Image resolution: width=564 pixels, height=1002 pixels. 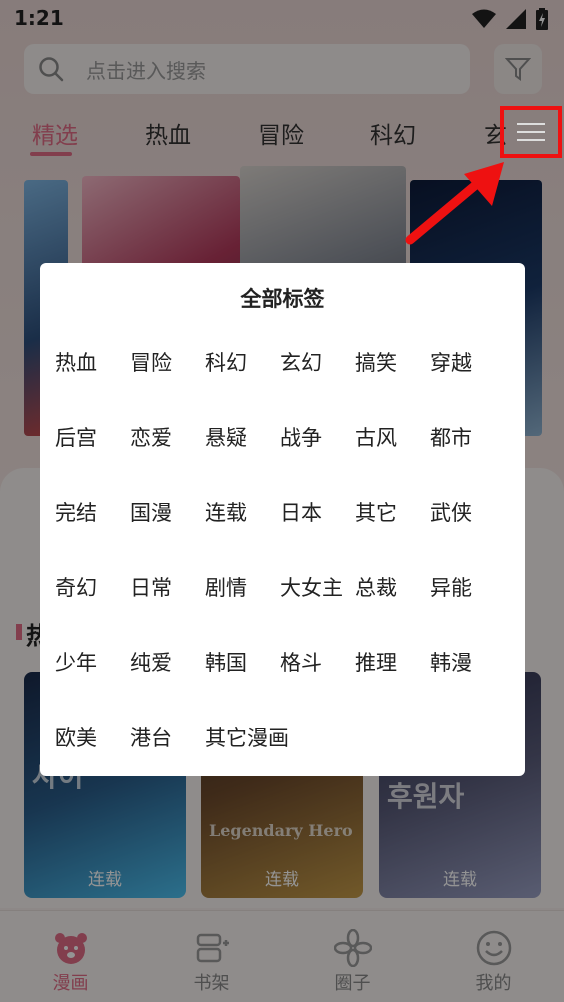 What do you see at coordinates (467, 385) in the screenshot?
I see `tag-item: 穿越` at bounding box center [467, 385].